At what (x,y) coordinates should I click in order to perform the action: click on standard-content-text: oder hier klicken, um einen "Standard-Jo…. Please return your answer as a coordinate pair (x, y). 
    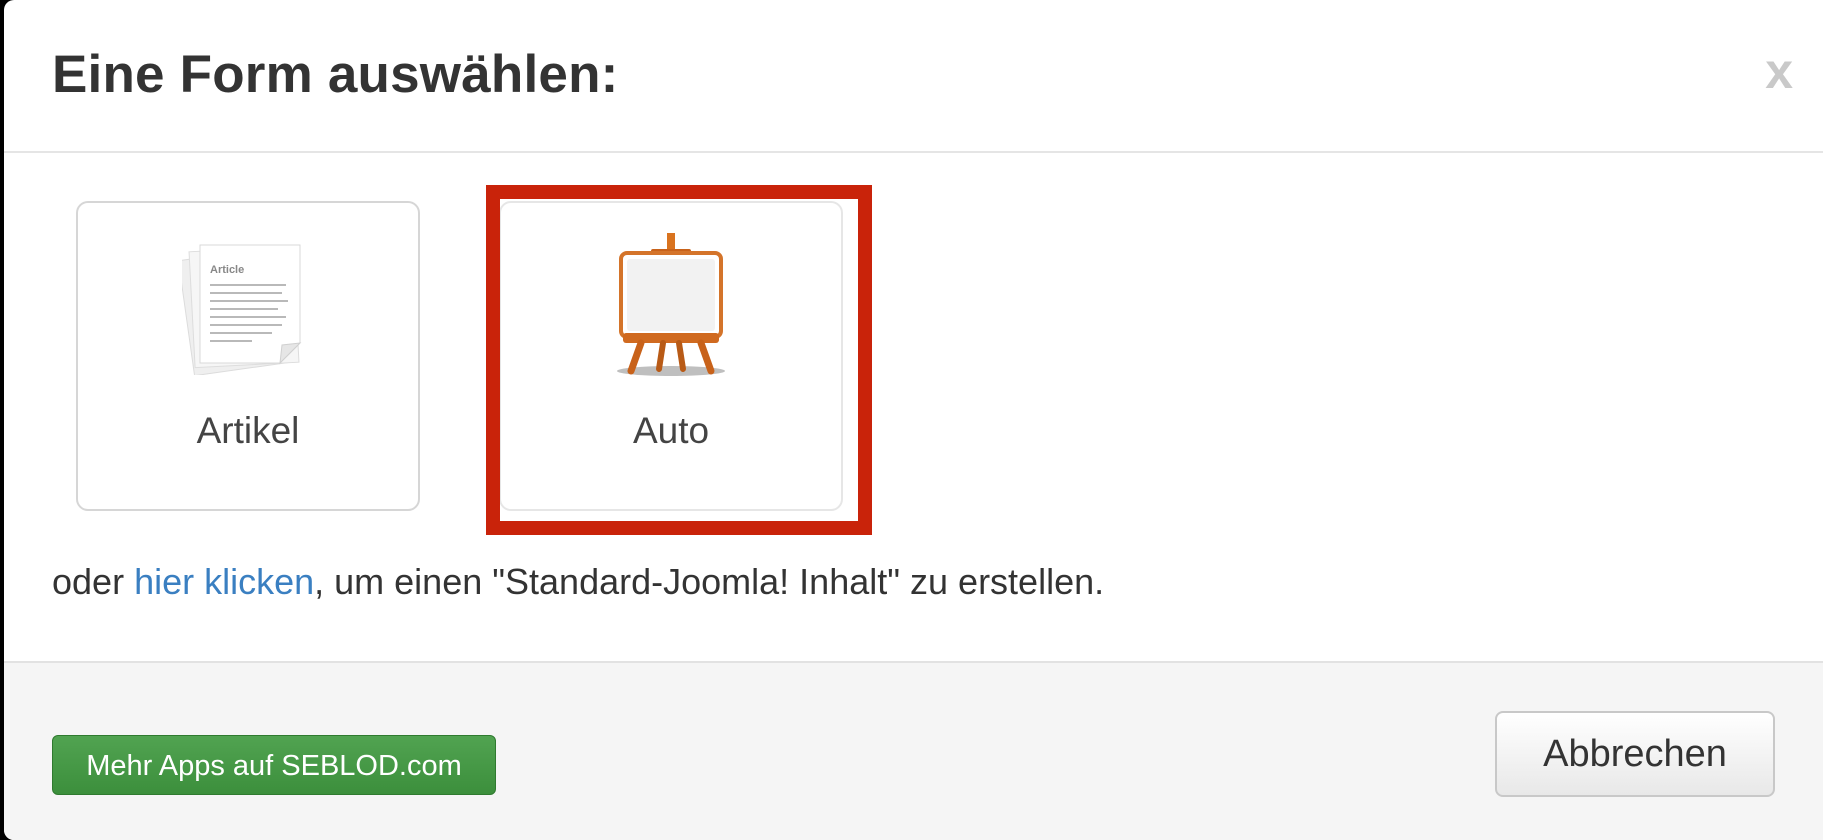
    Looking at the image, I should click on (578, 582).